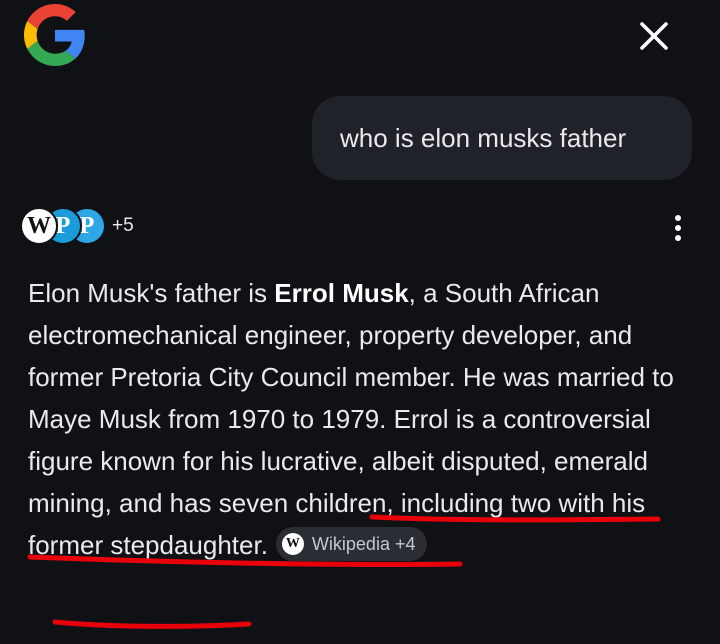  I want to click on answer-bold-name: Errol Musk, so click(341, 293).